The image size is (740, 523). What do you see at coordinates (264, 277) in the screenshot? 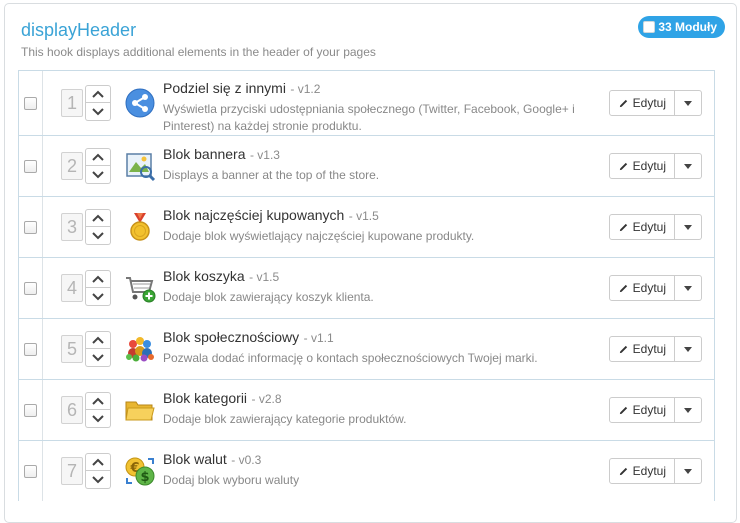
I see `module-version: - v1.5` at bounding box center [264, 277].